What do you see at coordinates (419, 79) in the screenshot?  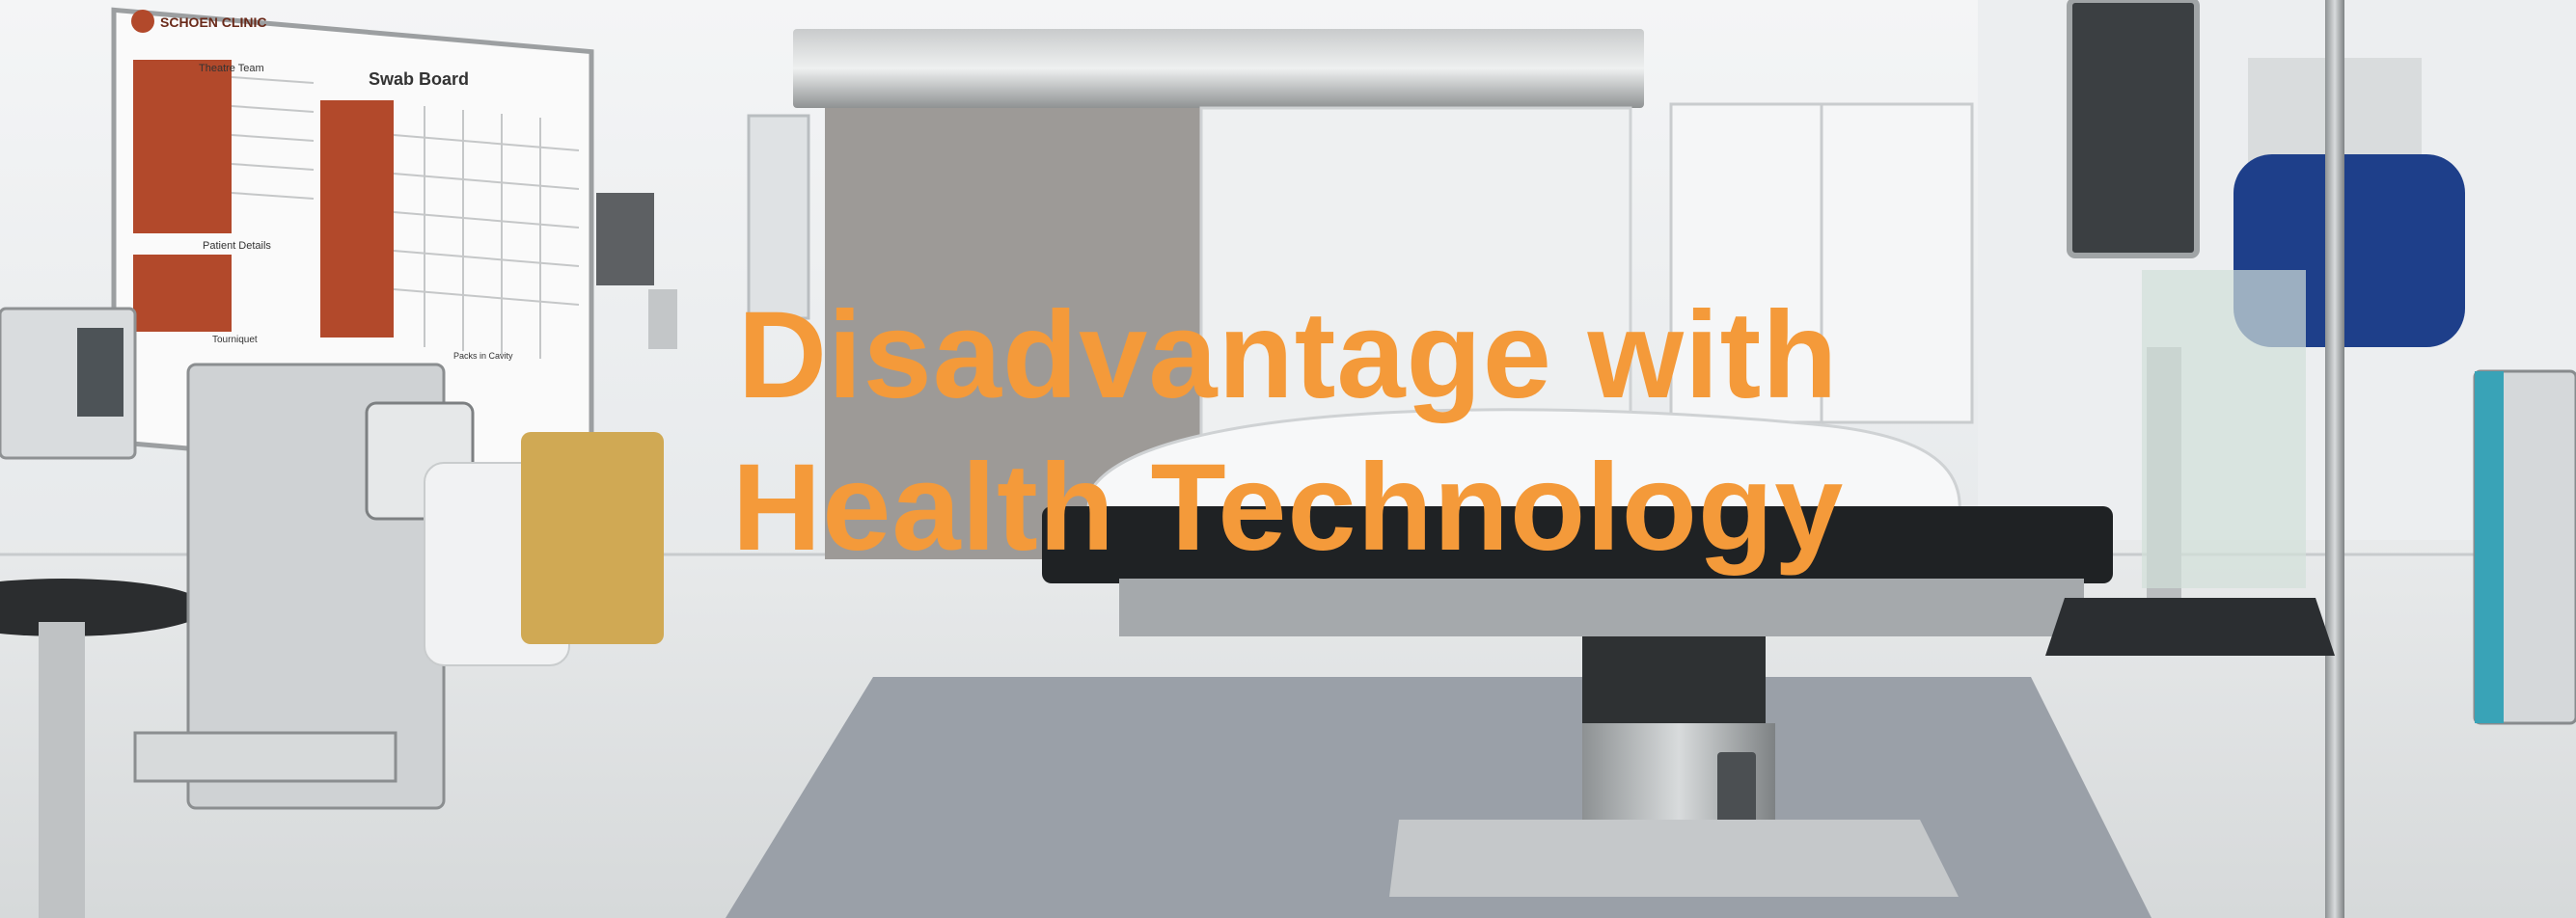 I see `board-title: Swab Board` at bounding box center [419, 79].